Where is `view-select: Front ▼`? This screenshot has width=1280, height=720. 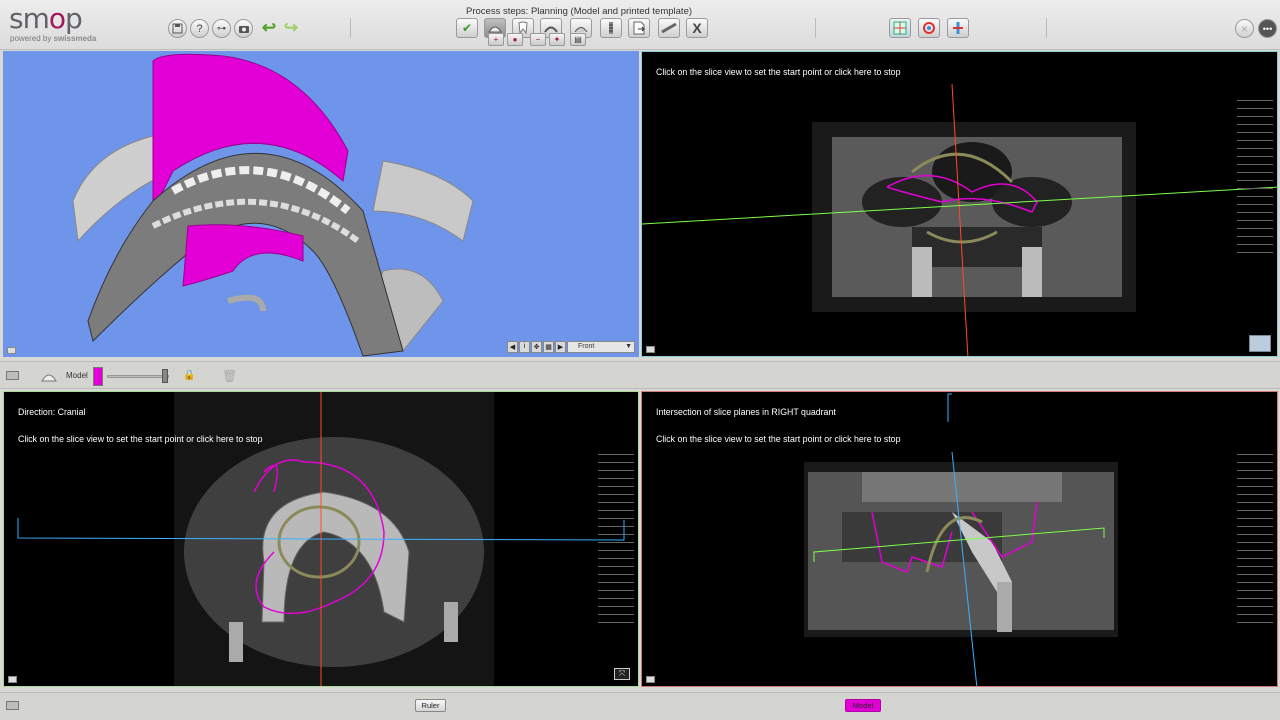
view-select: Front ▼ is located at coordinates (601, 346).